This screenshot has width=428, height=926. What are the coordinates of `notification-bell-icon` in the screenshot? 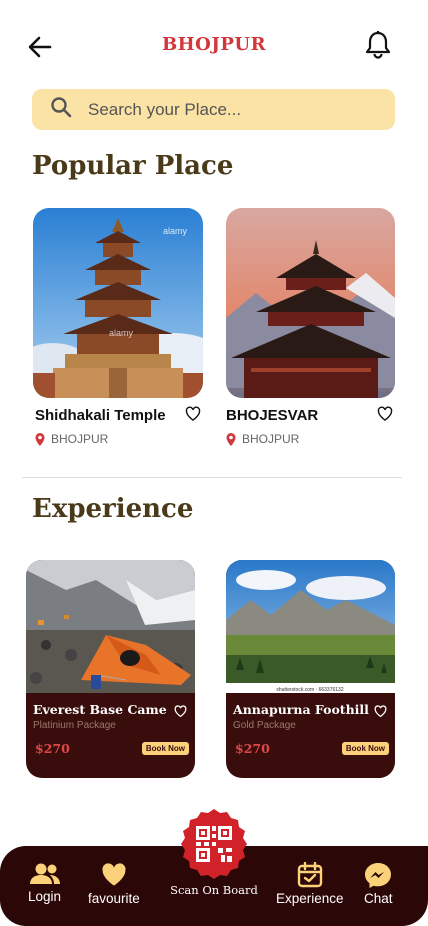 It's located at (378, 45).